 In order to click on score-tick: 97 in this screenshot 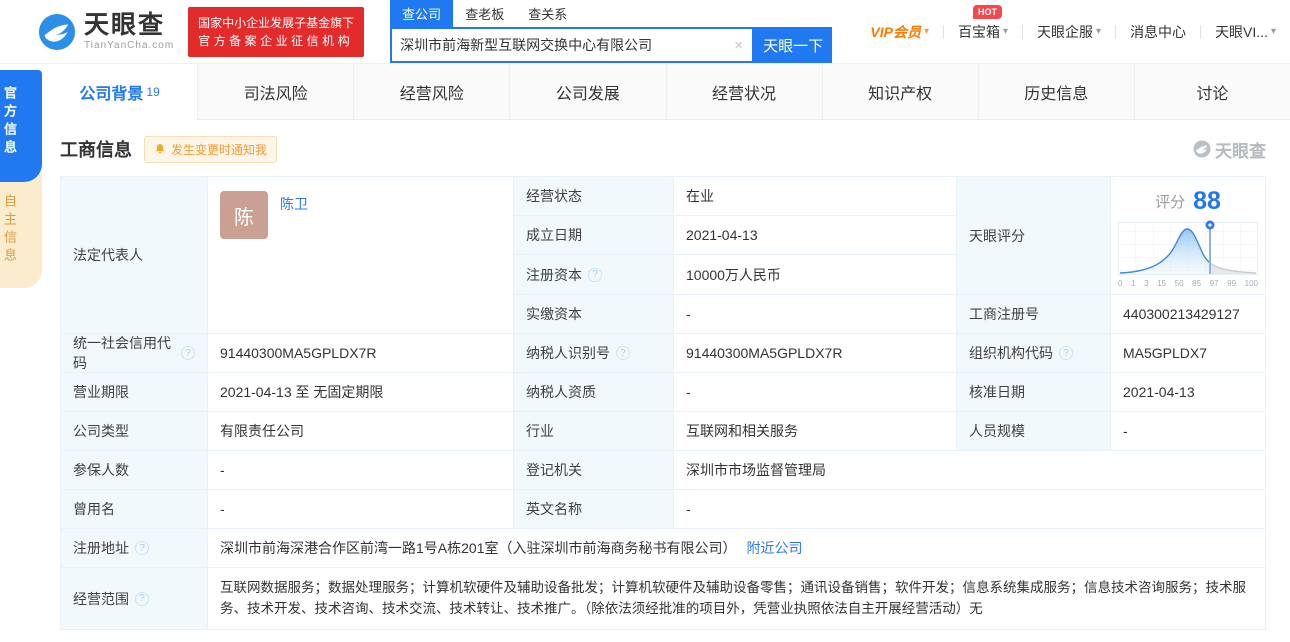, I will do `click(1214, 283)`.